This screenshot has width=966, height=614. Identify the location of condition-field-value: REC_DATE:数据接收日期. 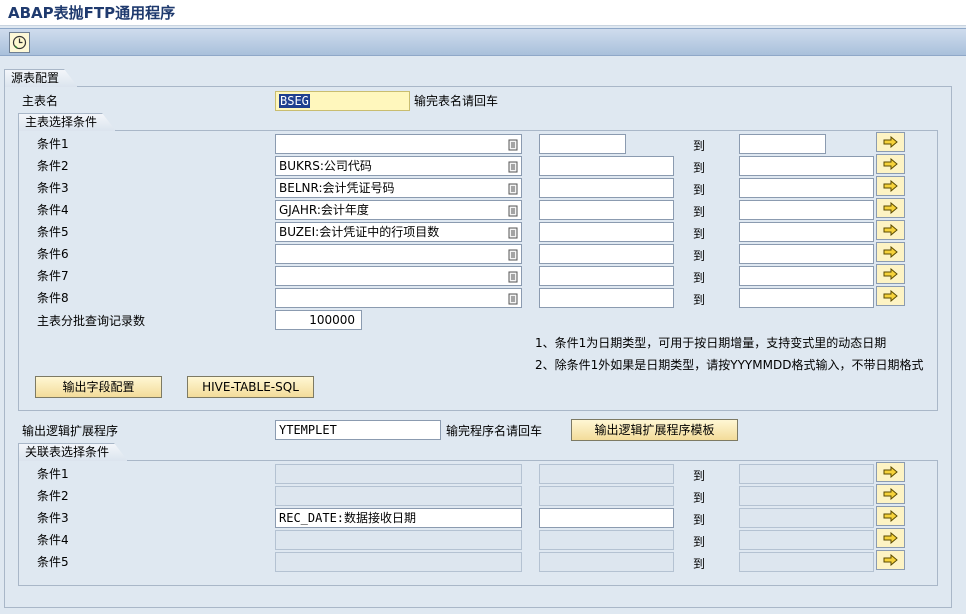
(348, 518).